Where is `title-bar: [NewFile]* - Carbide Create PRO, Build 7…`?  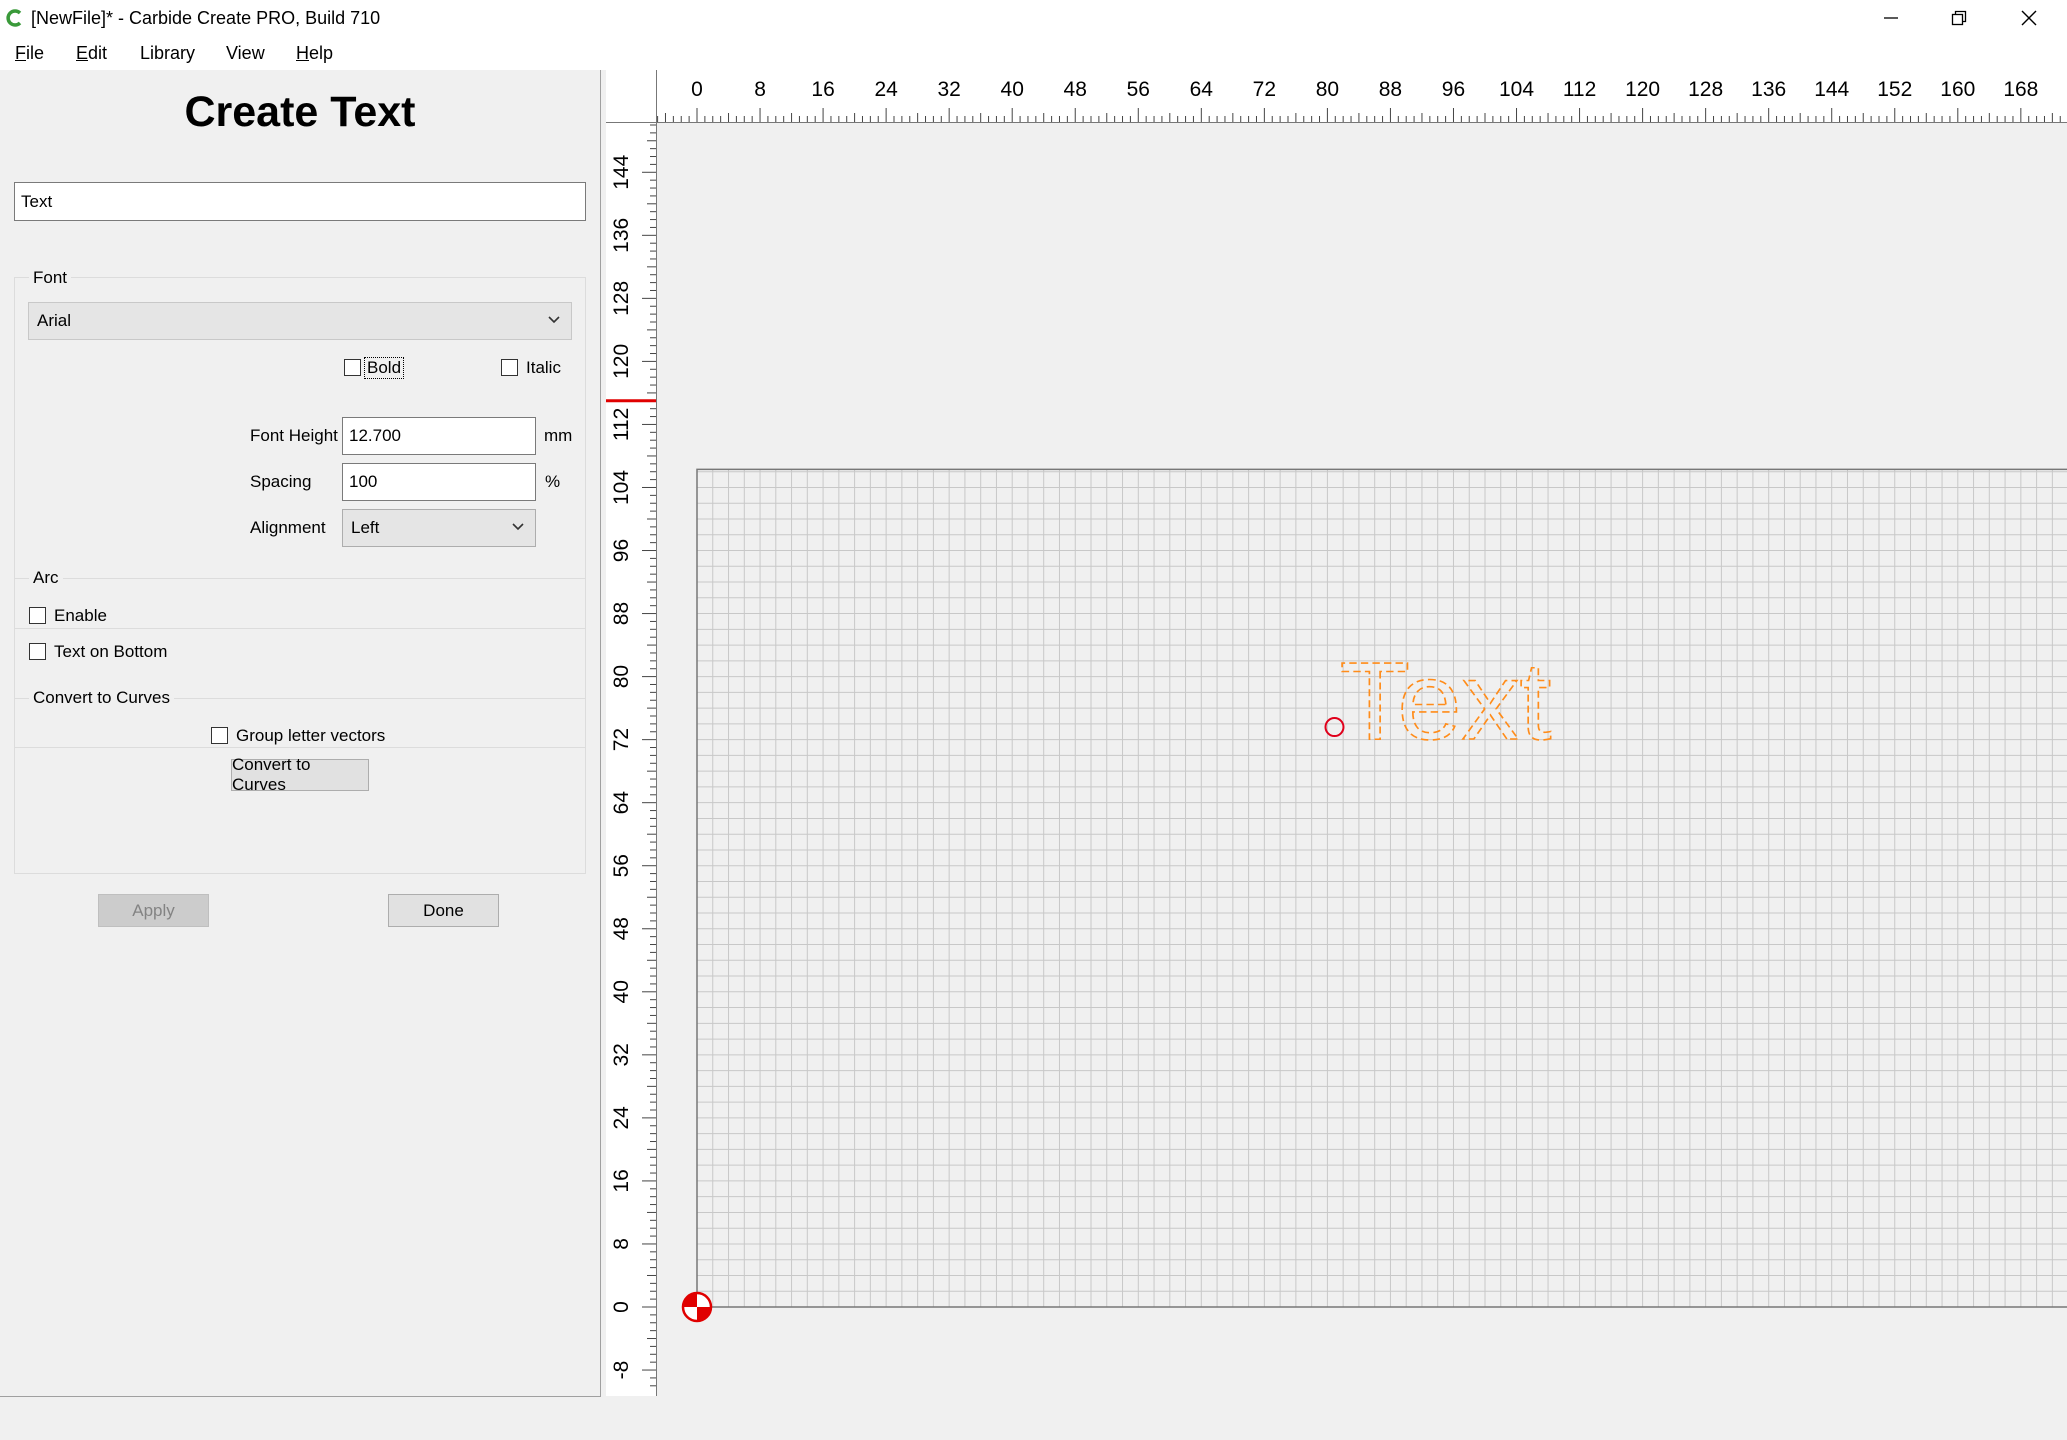 title-bar: [NewFile]* - Carbide Create PRO, Build 7… is located at coordinates (1033, 18).